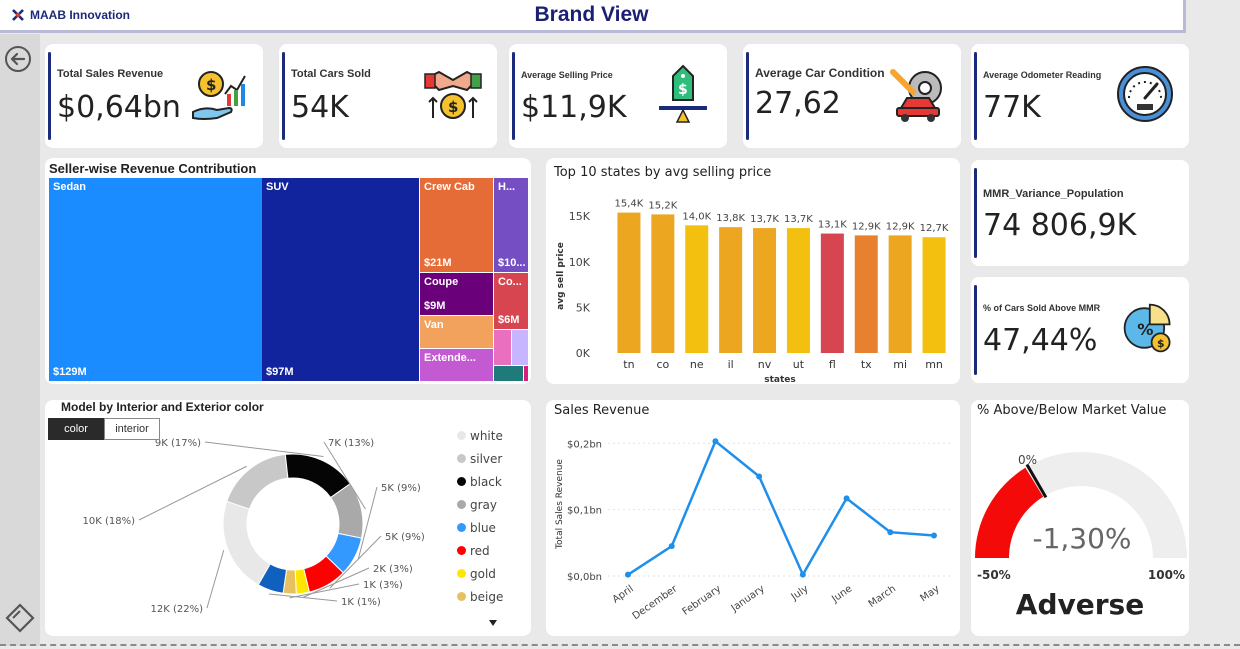 Image resolution: width=1240 pixels, height=649 pixels. What do you see at coordinates (934, 228) in the screenshot?
I see `bar-data-label: 12,7K` at bounding box center [934, 228].